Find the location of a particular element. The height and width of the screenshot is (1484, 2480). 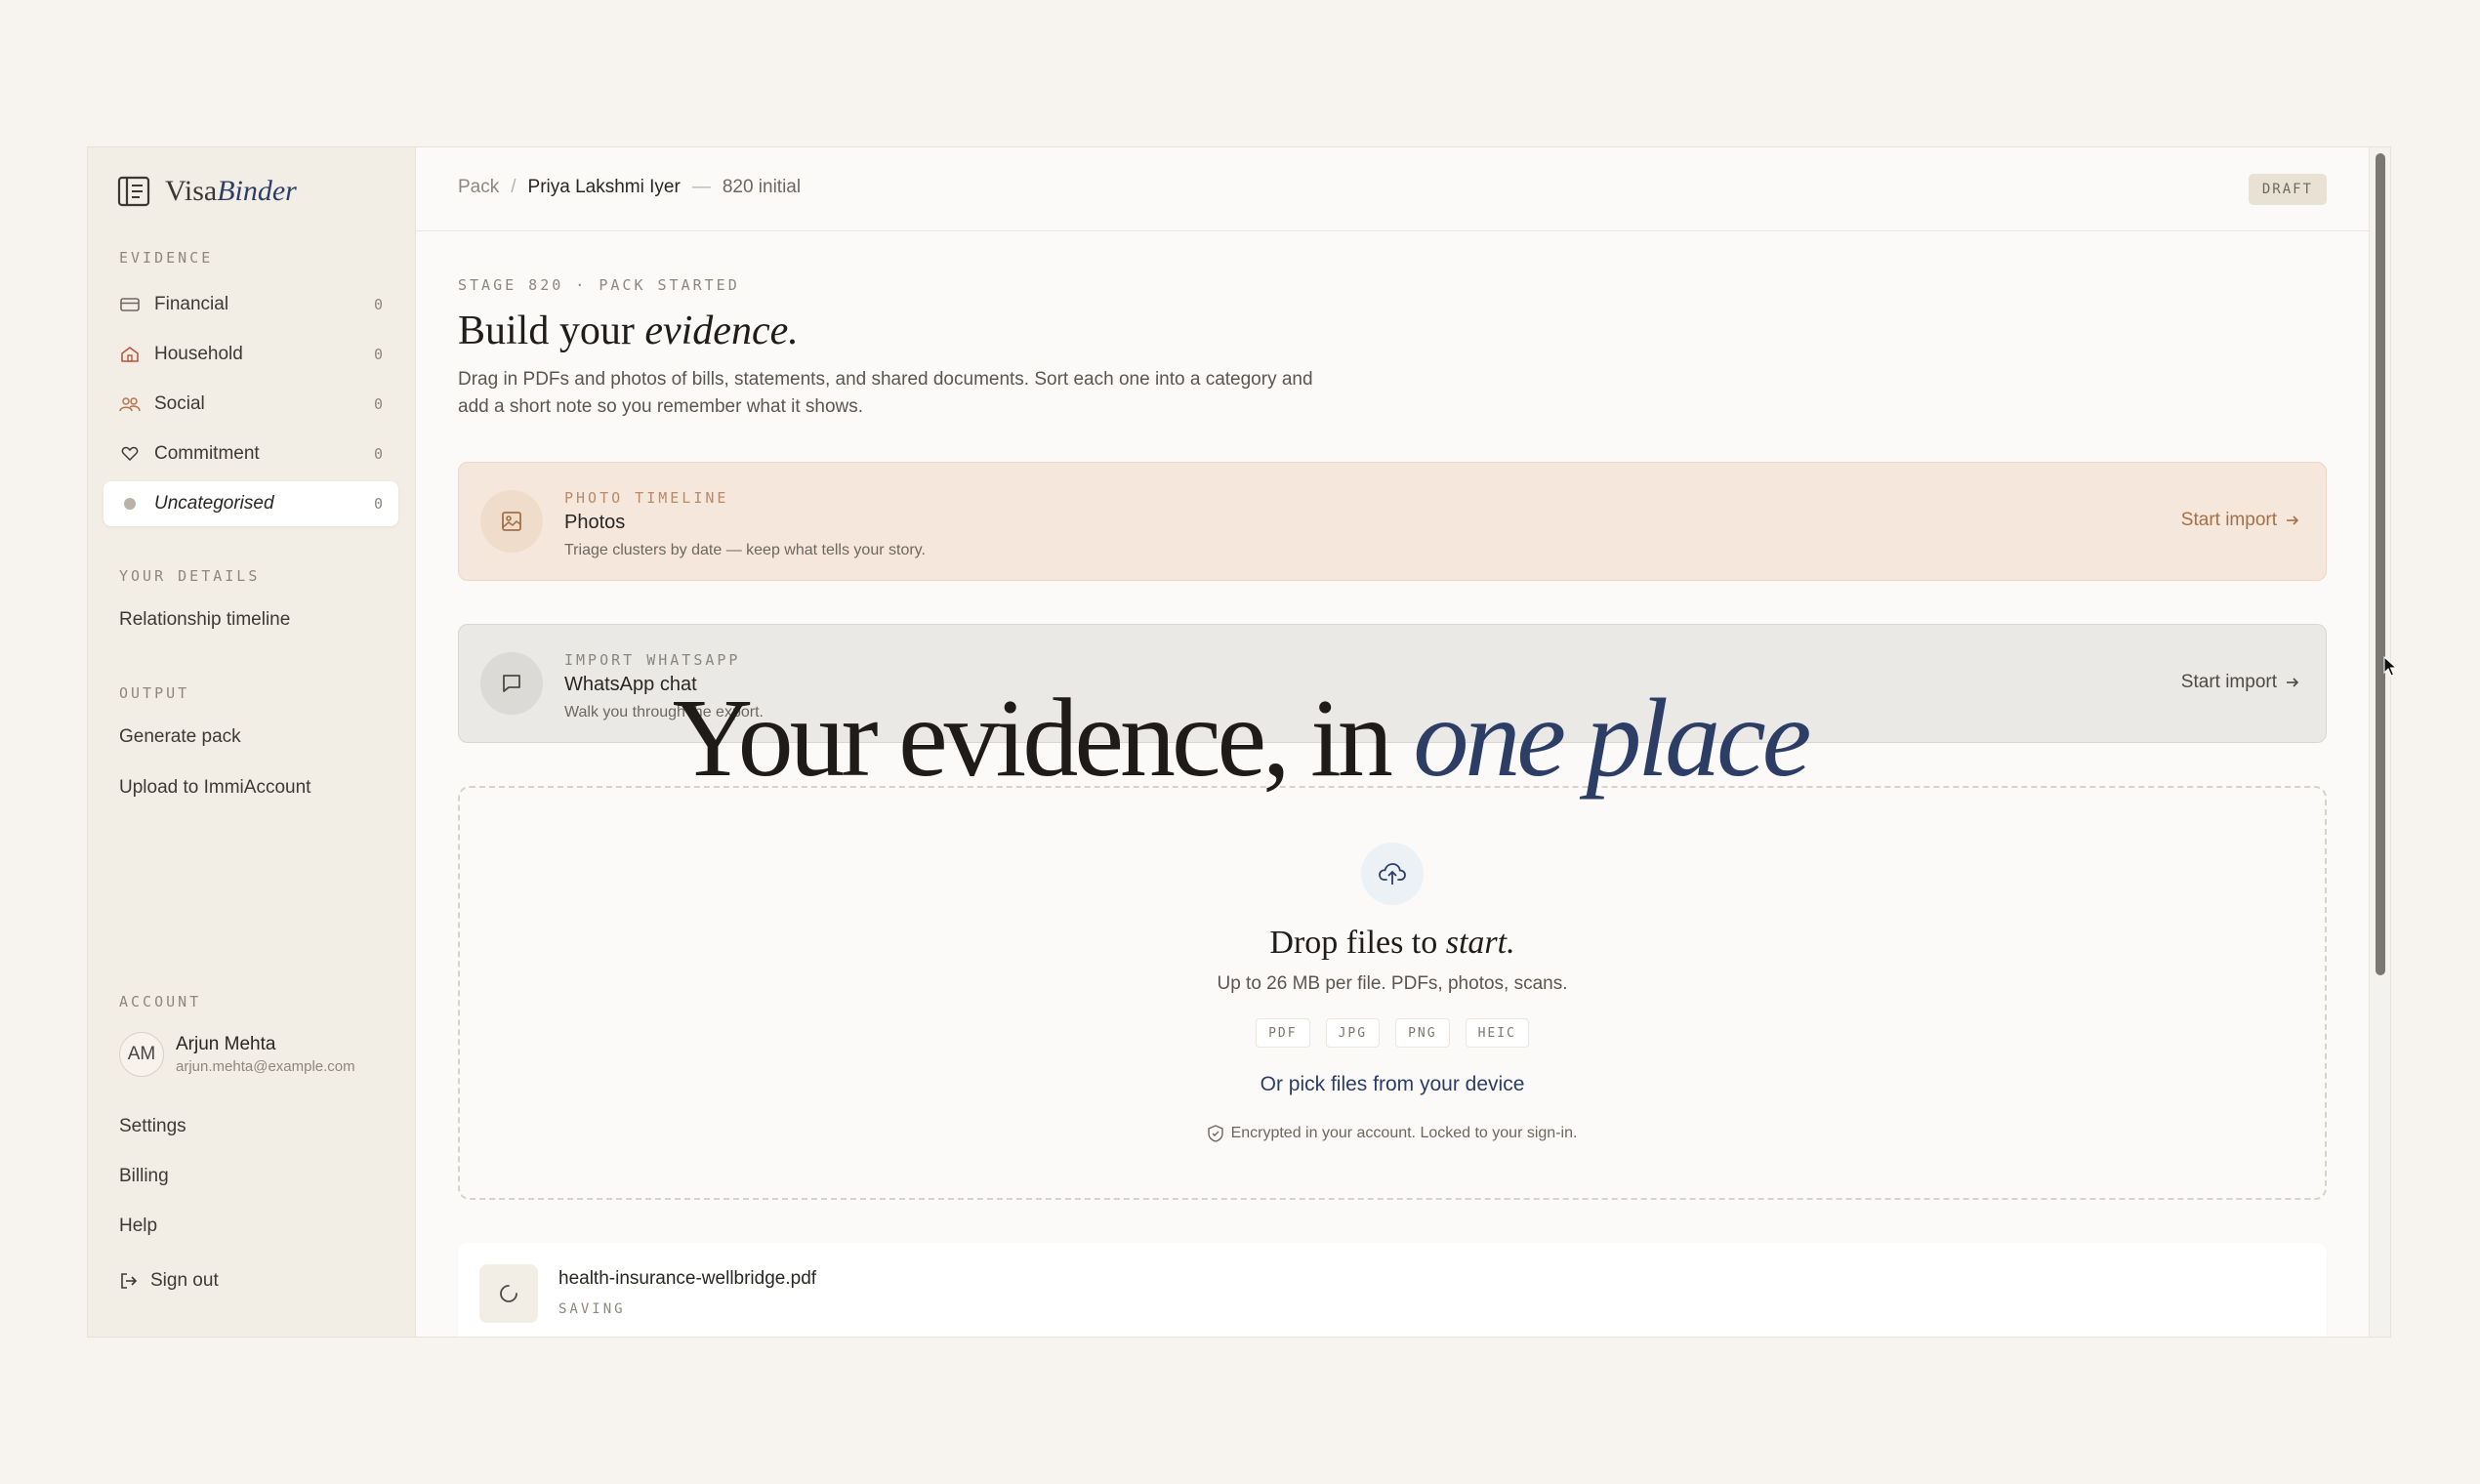

settings-link: Settings is located at coordinates (152, 1127).